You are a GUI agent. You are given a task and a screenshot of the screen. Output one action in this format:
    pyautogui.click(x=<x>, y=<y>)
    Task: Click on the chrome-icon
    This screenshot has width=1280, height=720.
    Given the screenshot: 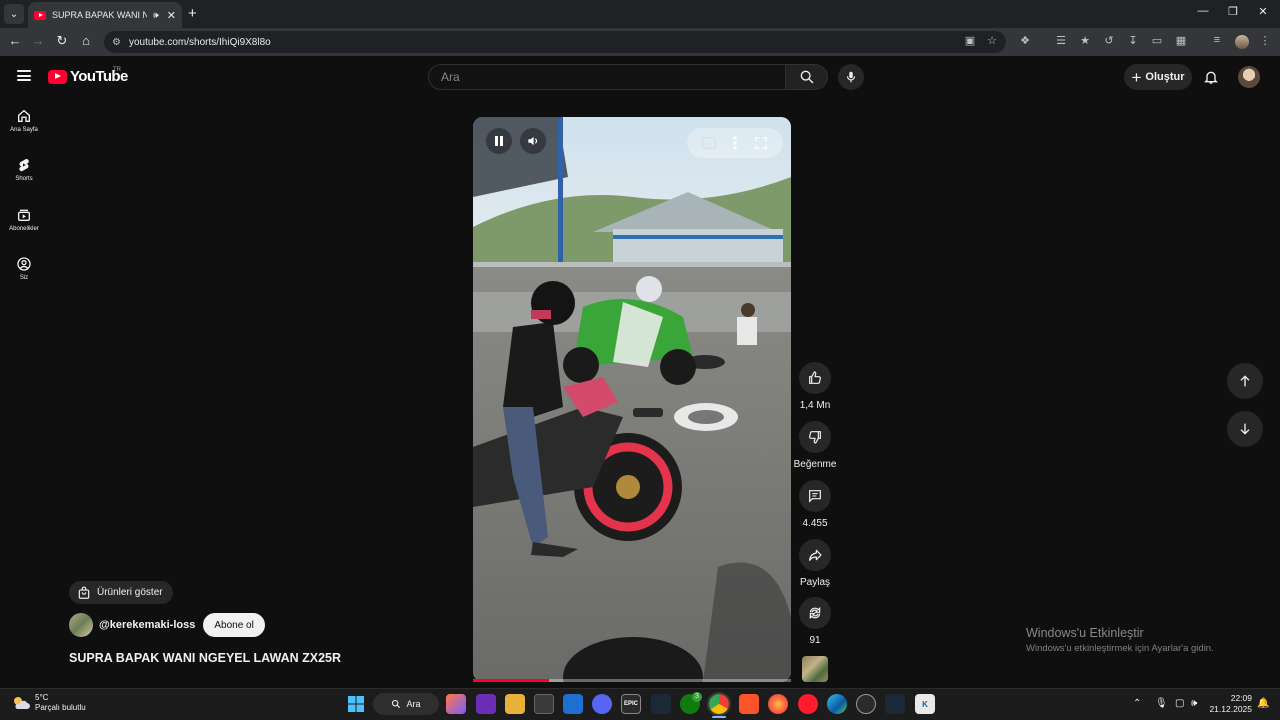 What is the action you would take?
    pyautogui.click(x=719, y=704)
    